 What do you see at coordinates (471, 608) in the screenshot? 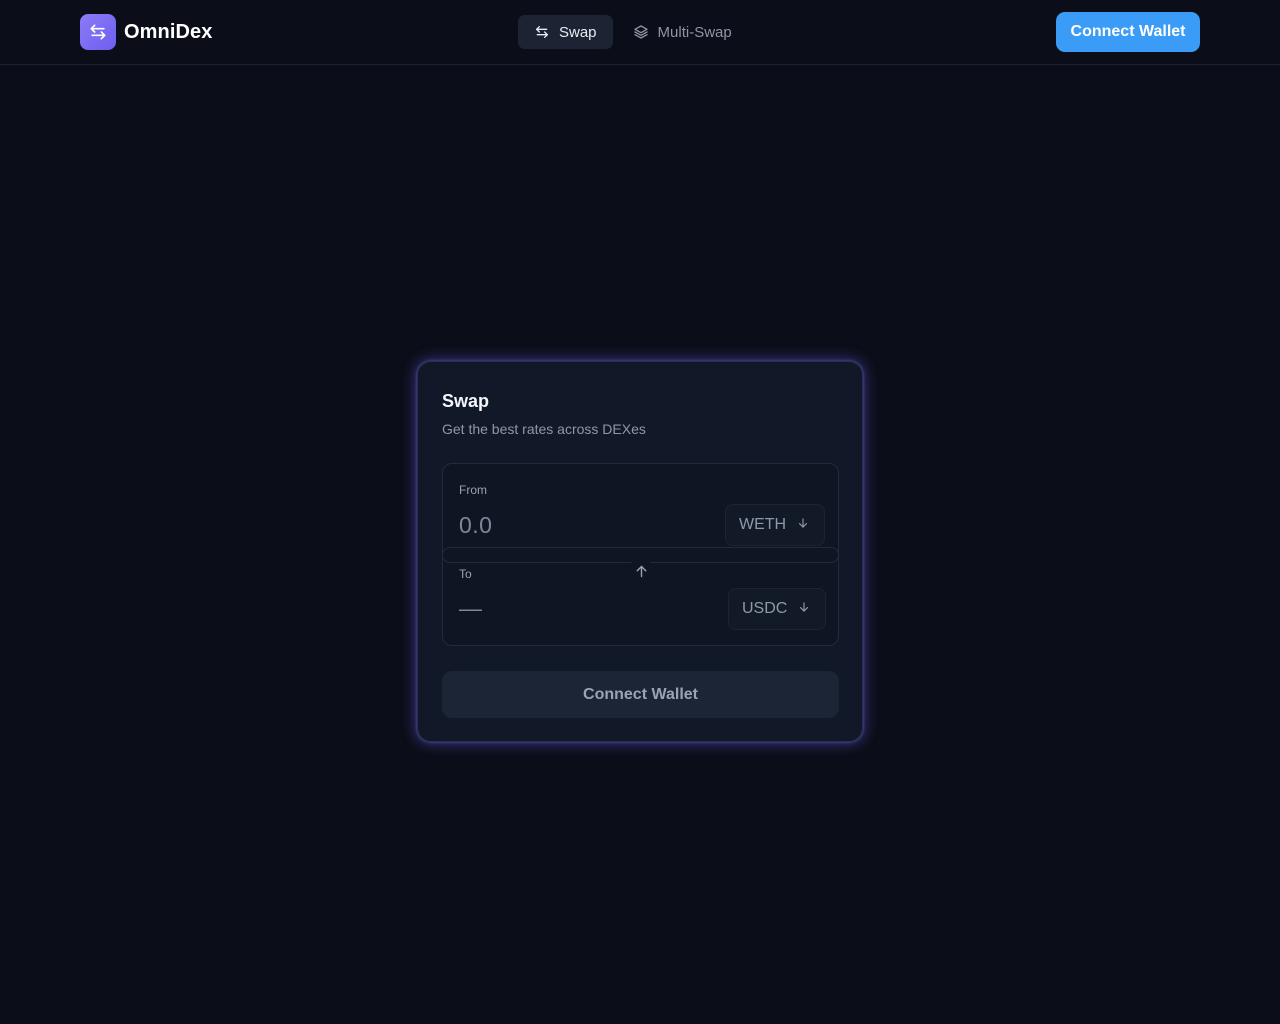
I see `to-amount: —` at bounding box center [471, 608].